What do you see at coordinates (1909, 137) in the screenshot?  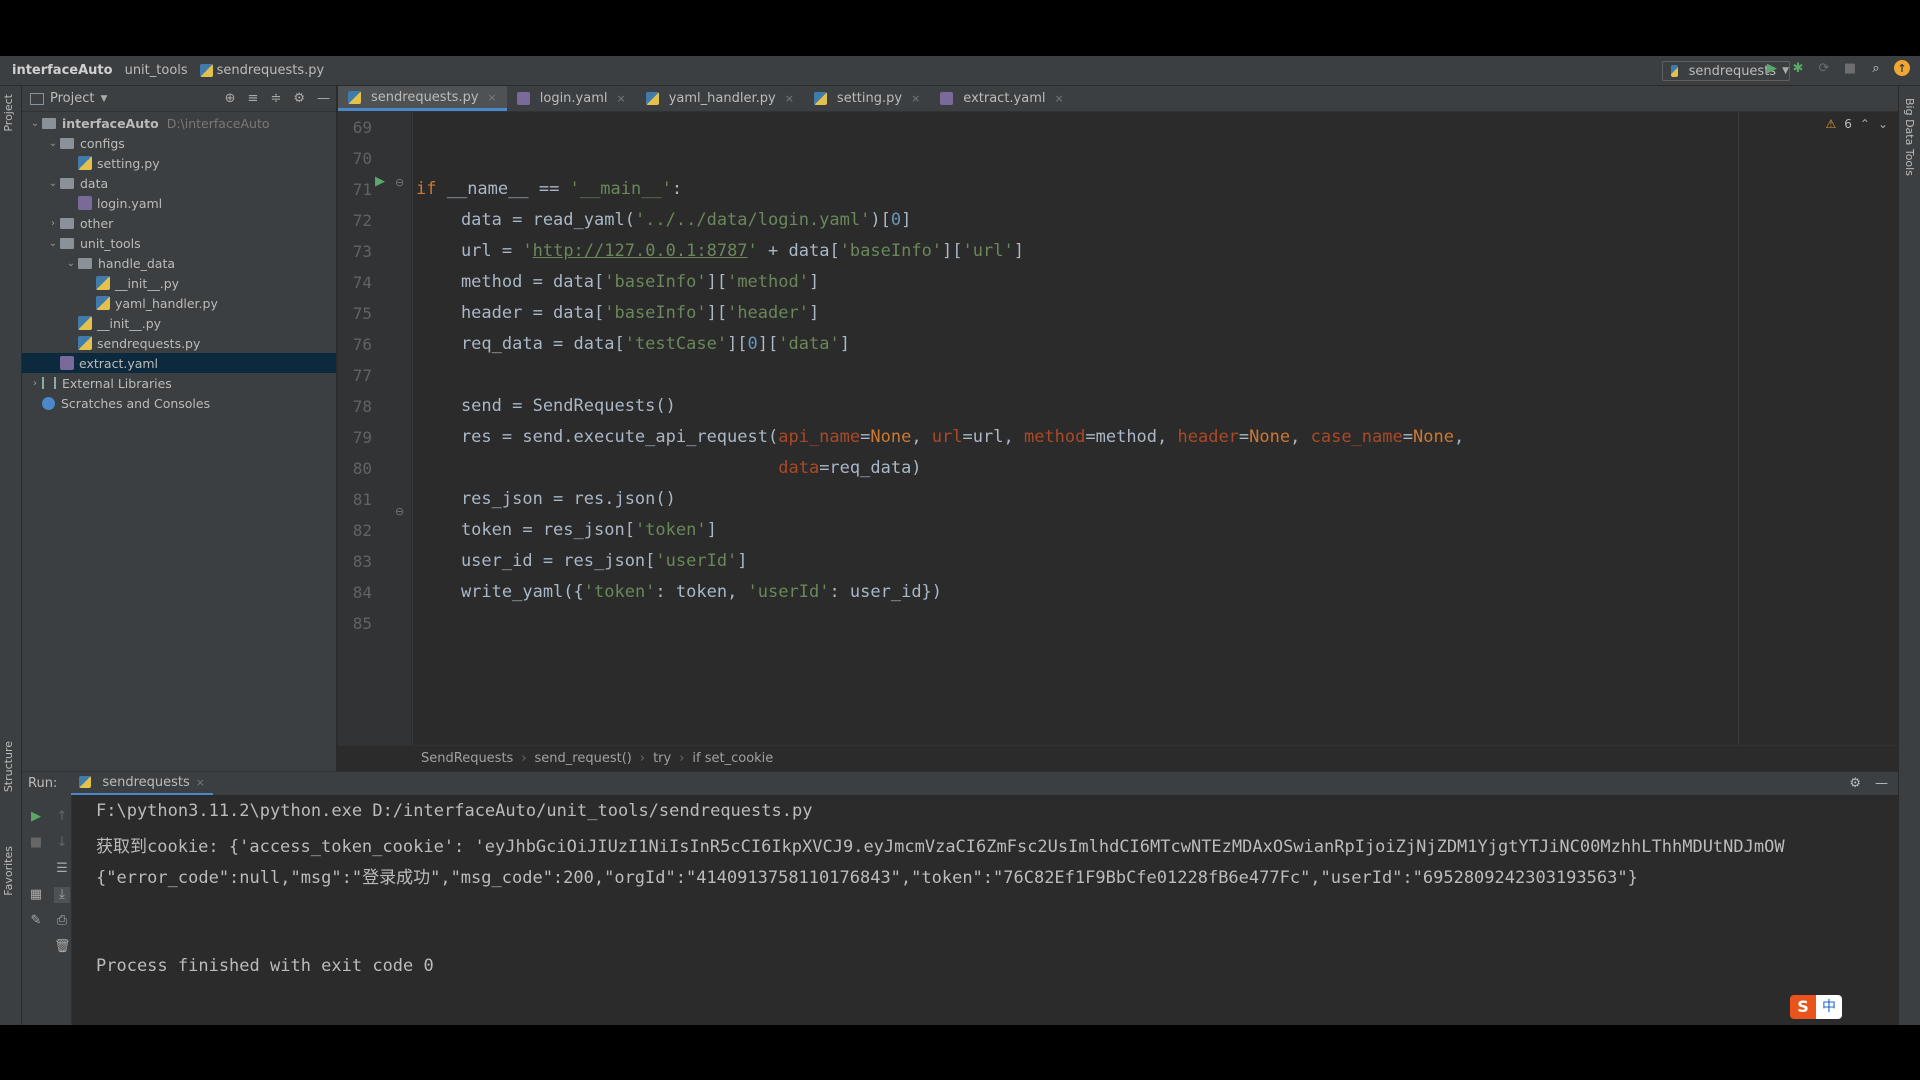 I see `big-data-tools-tab: Big Data Tools` at bounding box center [1909, 137].